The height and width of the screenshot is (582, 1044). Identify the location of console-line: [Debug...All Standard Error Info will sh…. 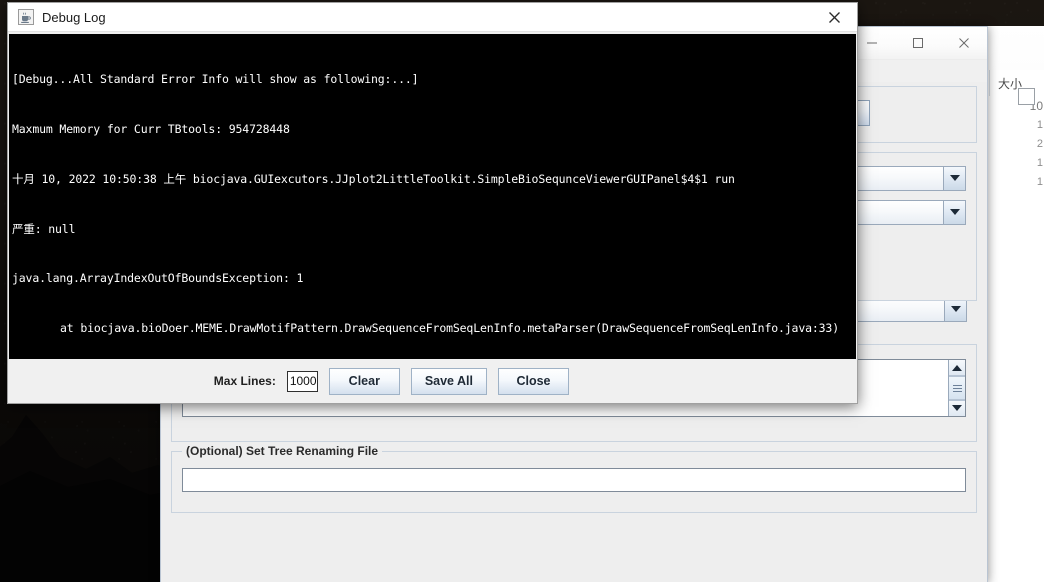
(215, 79).